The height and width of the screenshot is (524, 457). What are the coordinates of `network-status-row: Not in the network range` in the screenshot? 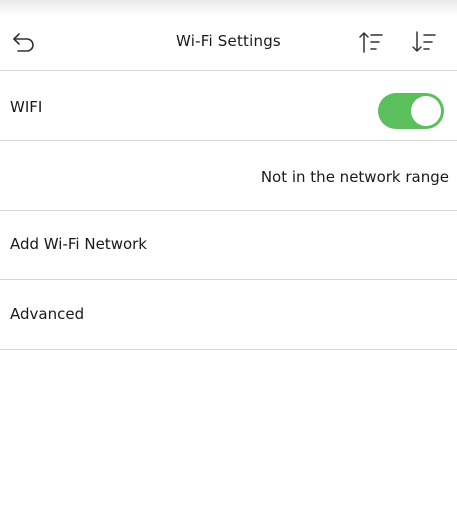 It's located at (228, 176).